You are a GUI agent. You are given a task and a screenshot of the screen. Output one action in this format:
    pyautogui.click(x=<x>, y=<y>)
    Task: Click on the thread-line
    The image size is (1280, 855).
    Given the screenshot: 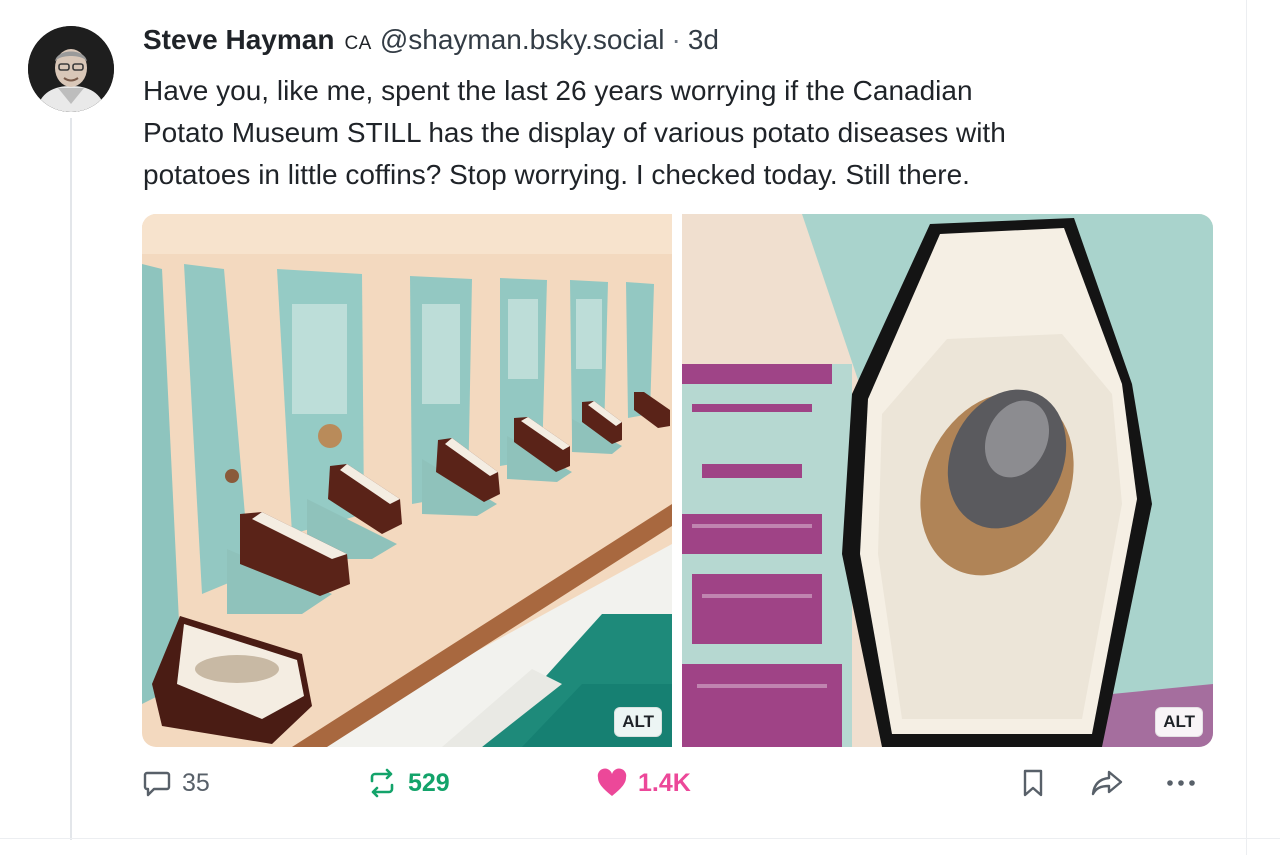 What is the action you would take?
    pyautogui.click(x=71, y=479)
    